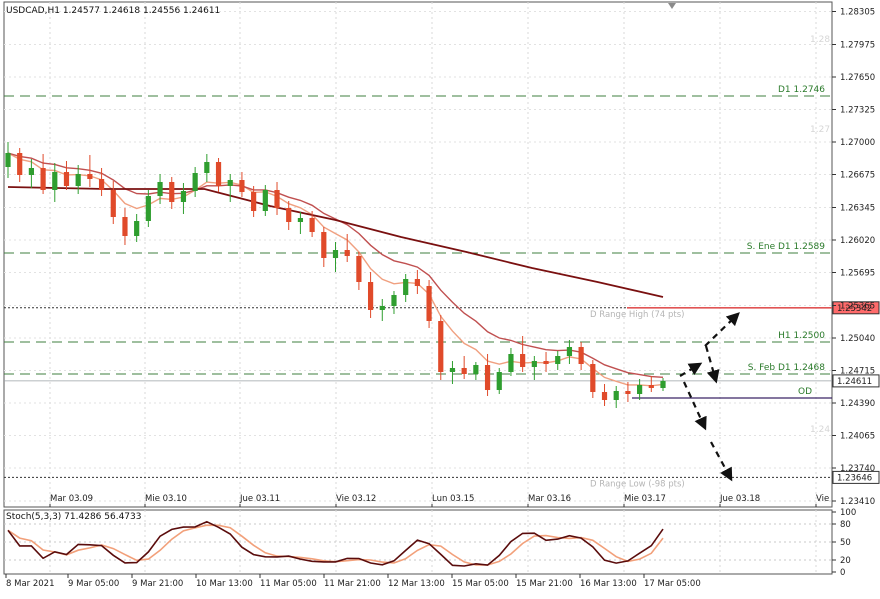 The width and height of the screenshot is (880, 599). Describe the element at coordinates (857, 78) in the screenshot. I see `price-tick-label: 1.27650` at that location.